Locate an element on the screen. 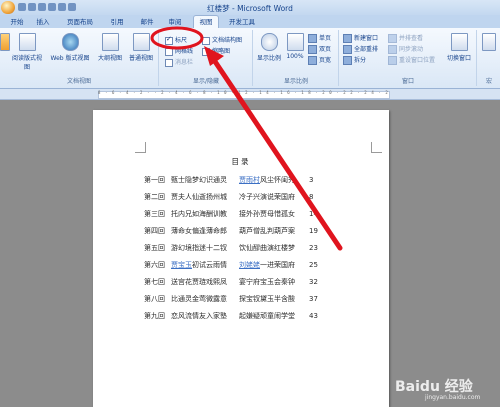 The width and height of the screenshot is (500, 407). watermark-logo: Baidu 经验 is located at coordinates (434, 387).